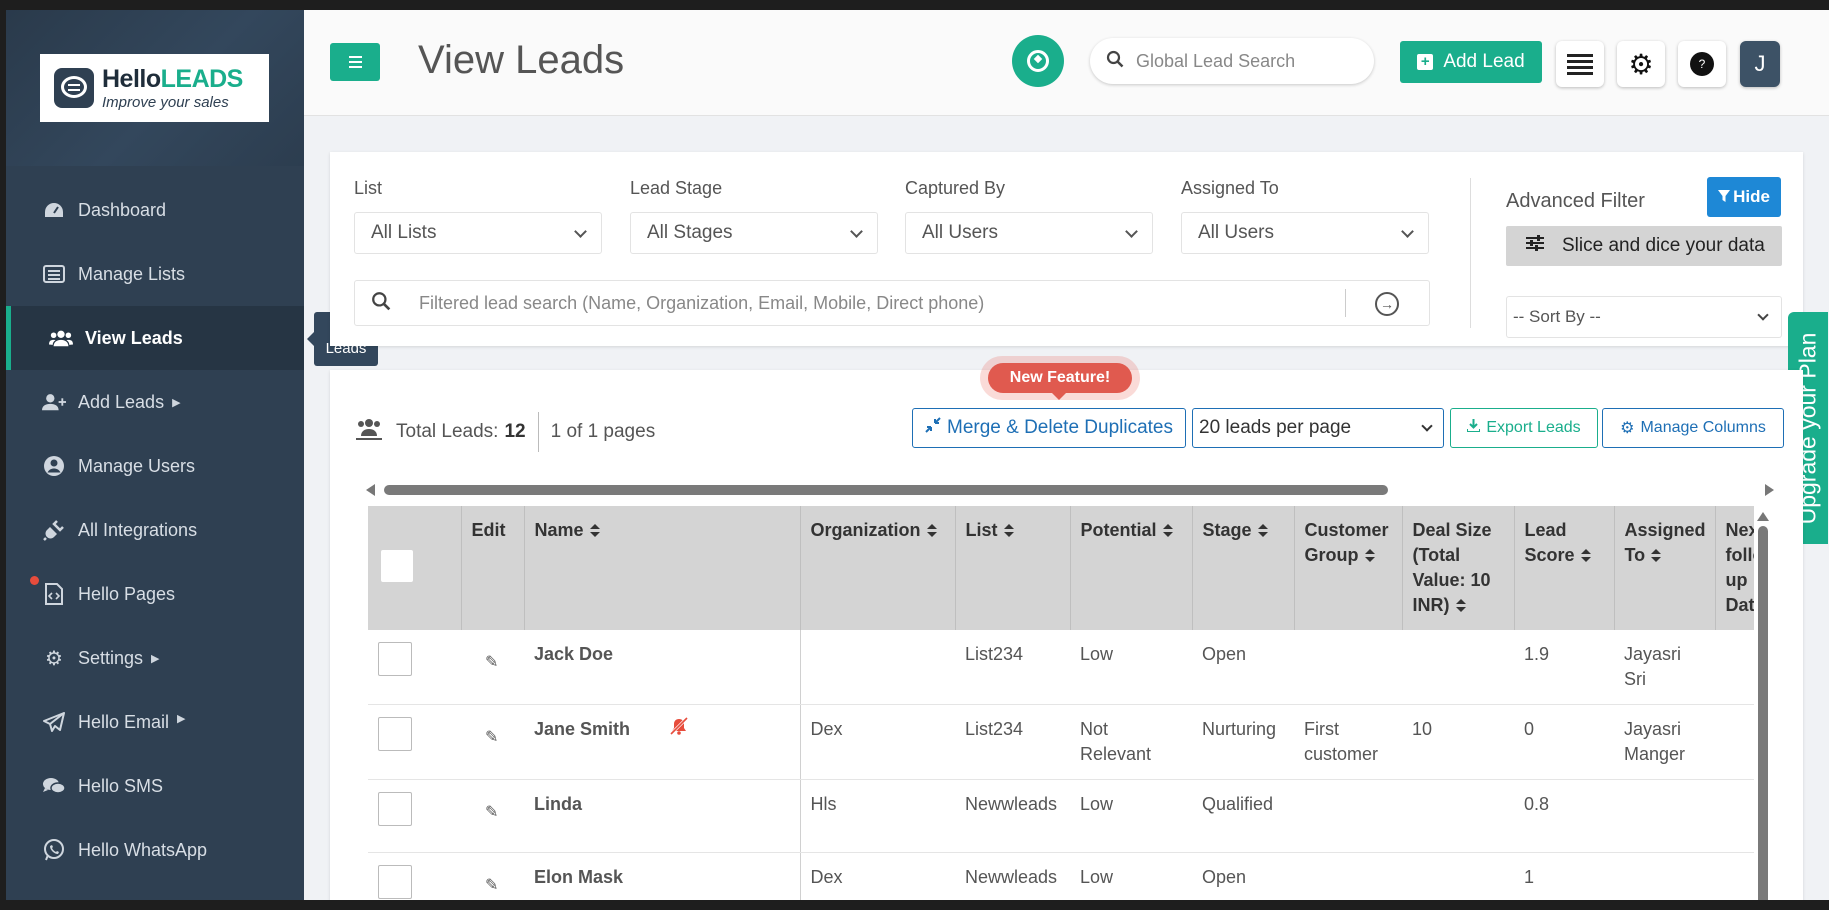 This screenshot has height=910, width=1829. What do you see at coordinates (1131, 568) in the screenshot?
I see `column-header-potential: Potential` at bounding box center [1131, 568].